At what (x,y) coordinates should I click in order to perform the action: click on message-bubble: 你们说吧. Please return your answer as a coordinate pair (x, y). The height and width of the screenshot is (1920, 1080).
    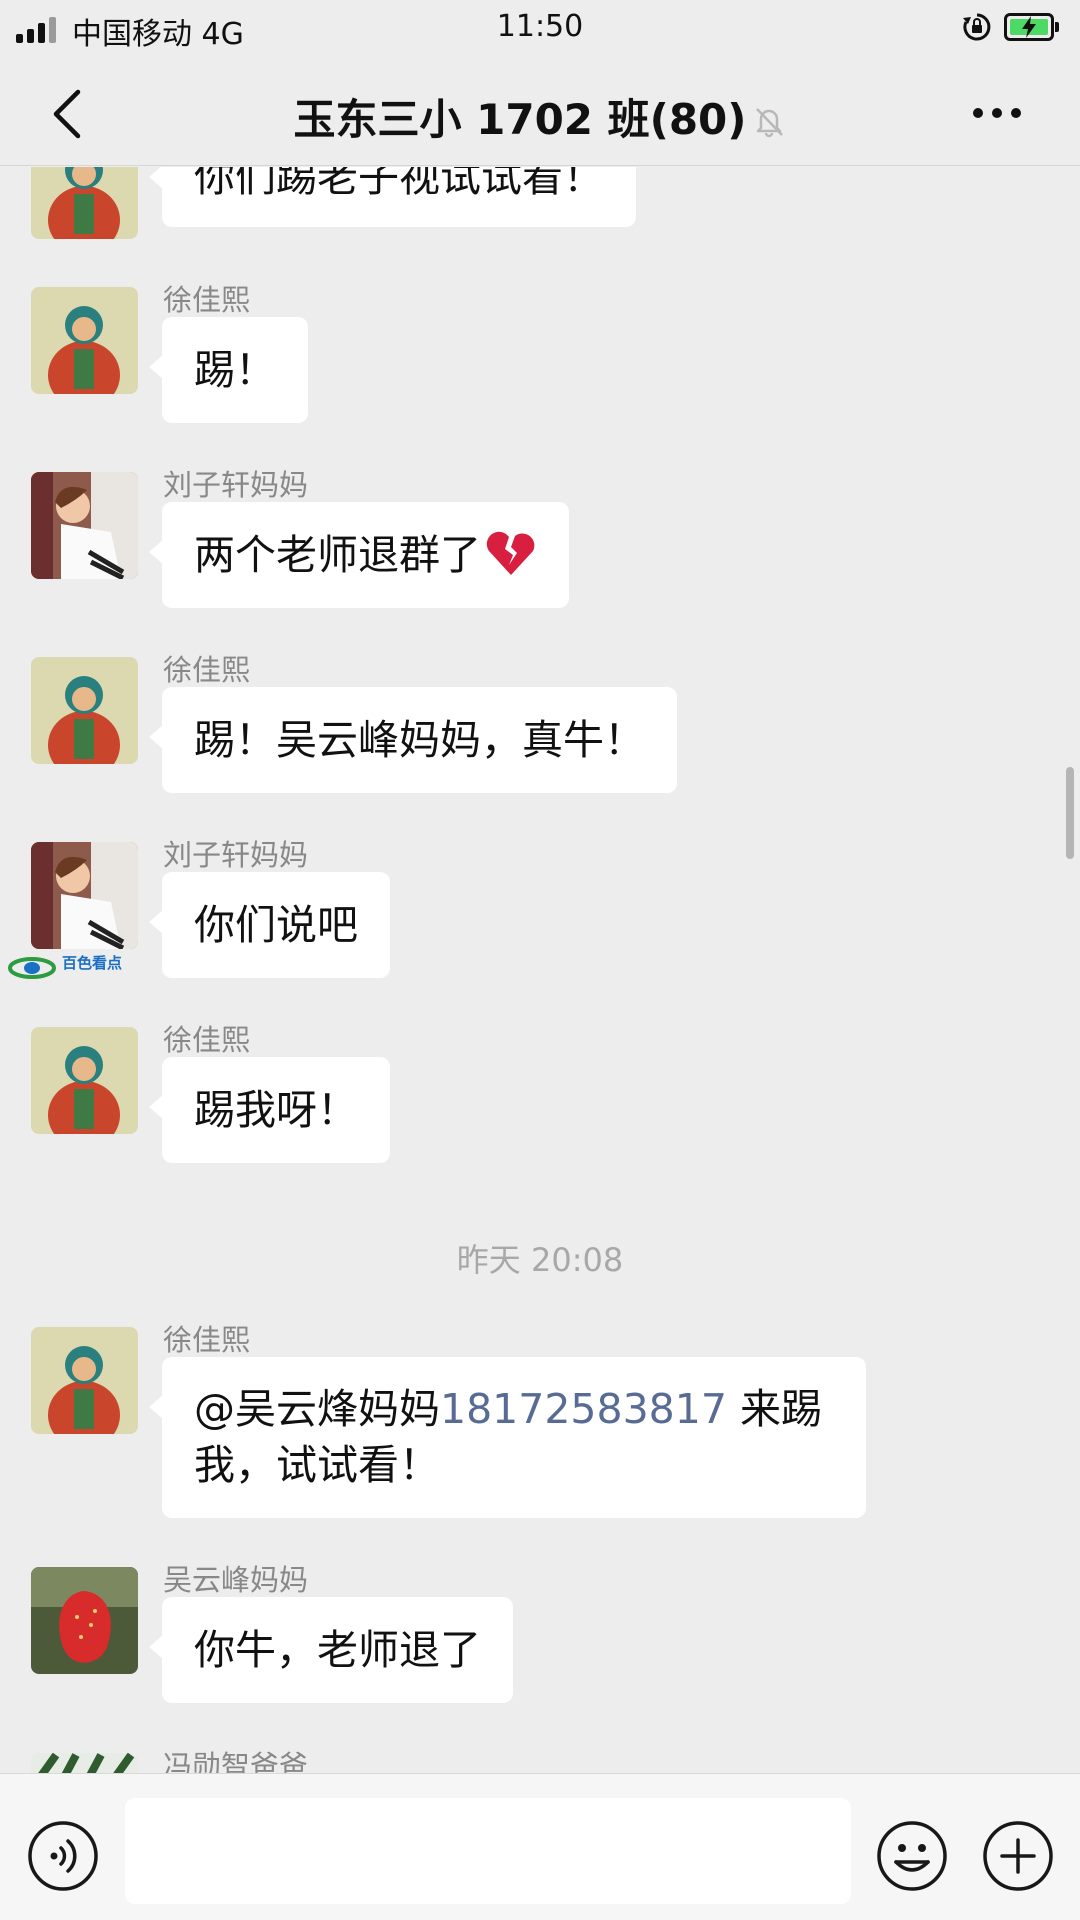
    Looking at the image, I should click on (269, 925).